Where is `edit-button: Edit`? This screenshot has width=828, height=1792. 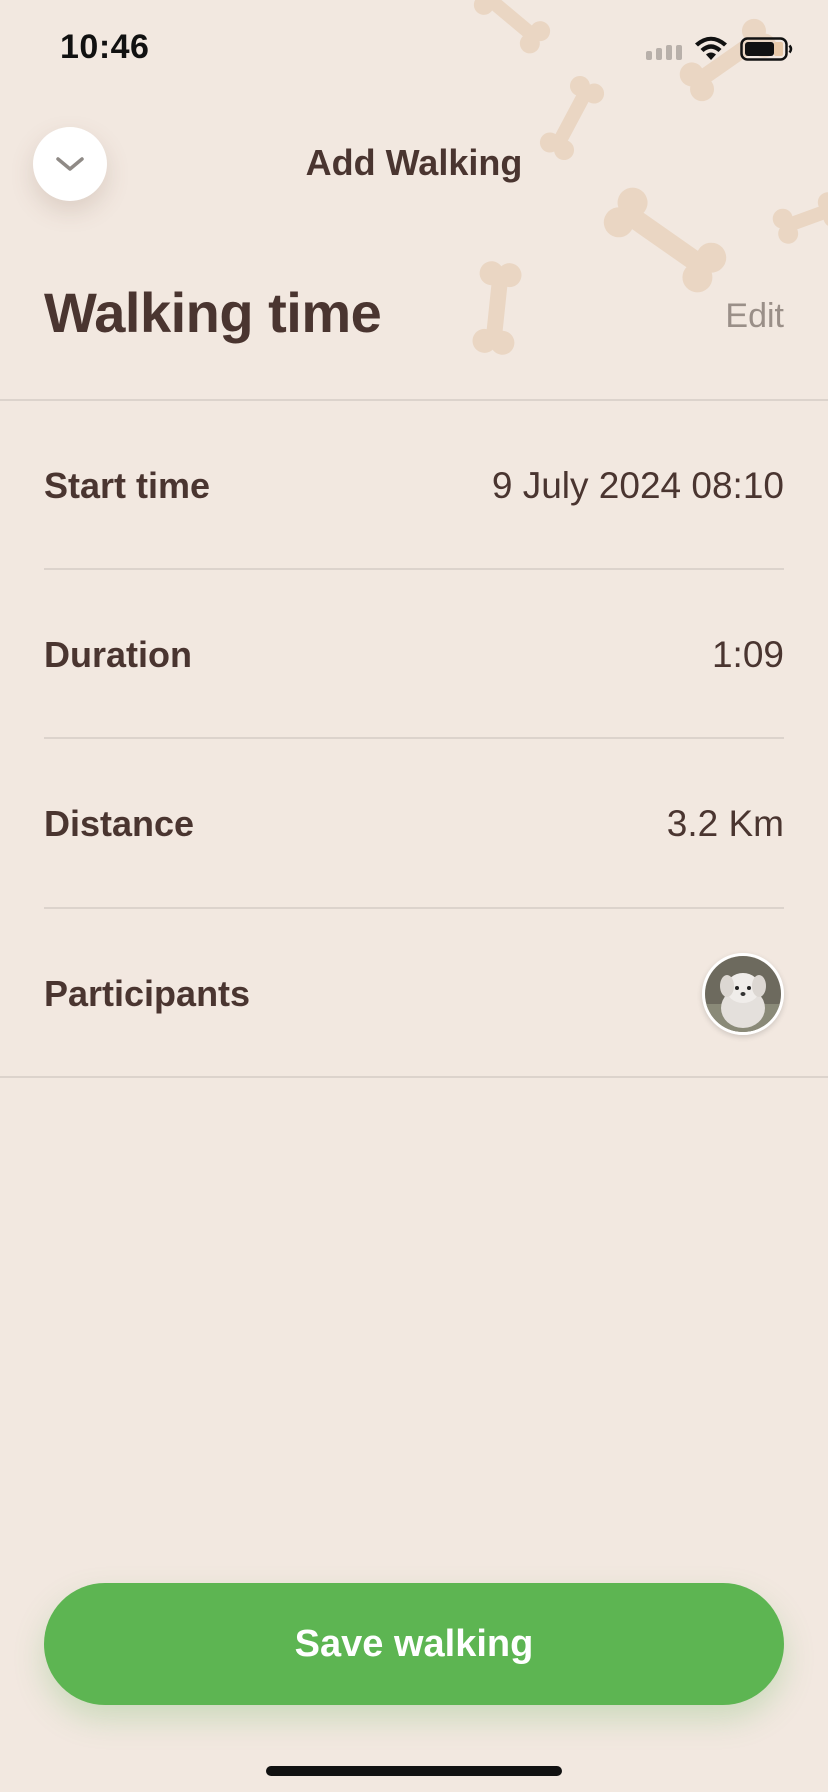 edit-button: Edit is located at coordinates (754, 316).